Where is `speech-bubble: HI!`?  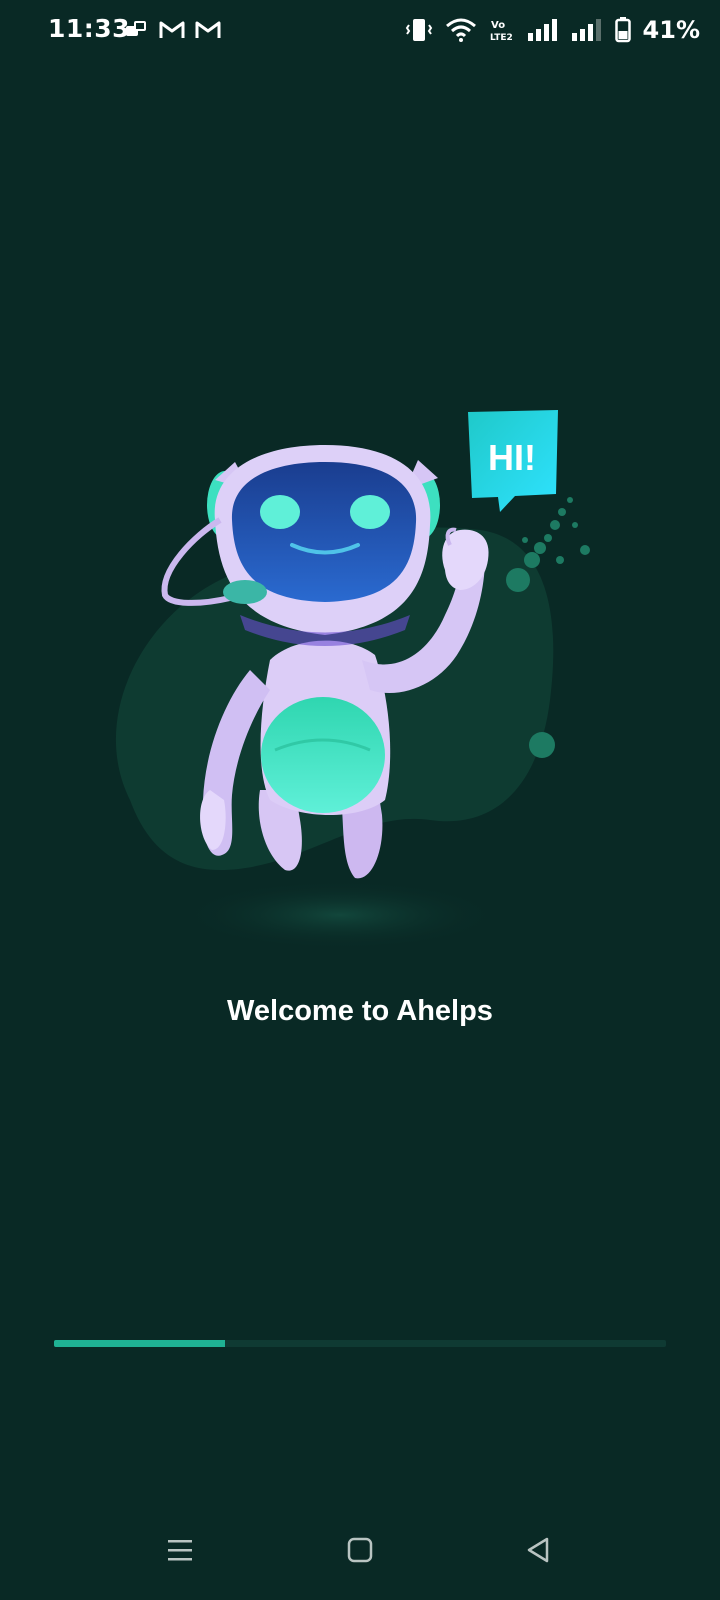 speech-bubble: HI! is located at coordinates (513, 461).